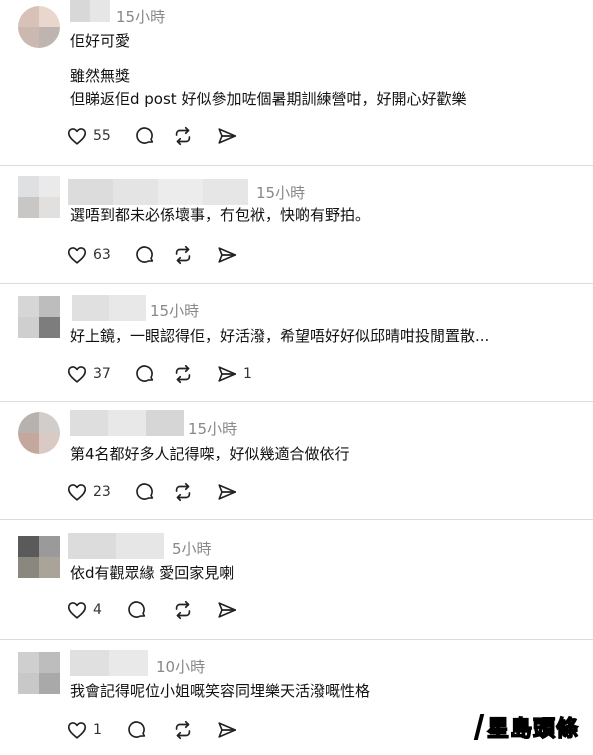  Describe the element at coordinates (220, 691) in the screenshot. I see `comment-text-line: 我會記得呢位小姐嘅笑容同埋樂天活潑嘅性格` at that location.